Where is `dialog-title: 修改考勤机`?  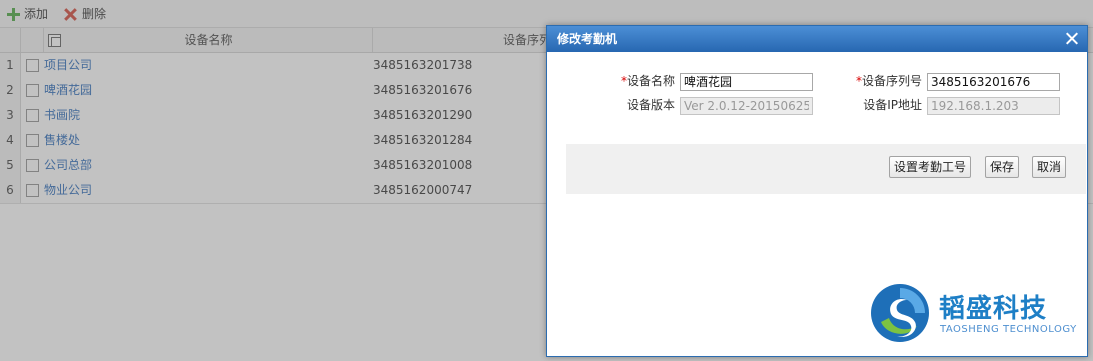 dialog-title: 修改考勤机 is located at coordinates (587, 39).